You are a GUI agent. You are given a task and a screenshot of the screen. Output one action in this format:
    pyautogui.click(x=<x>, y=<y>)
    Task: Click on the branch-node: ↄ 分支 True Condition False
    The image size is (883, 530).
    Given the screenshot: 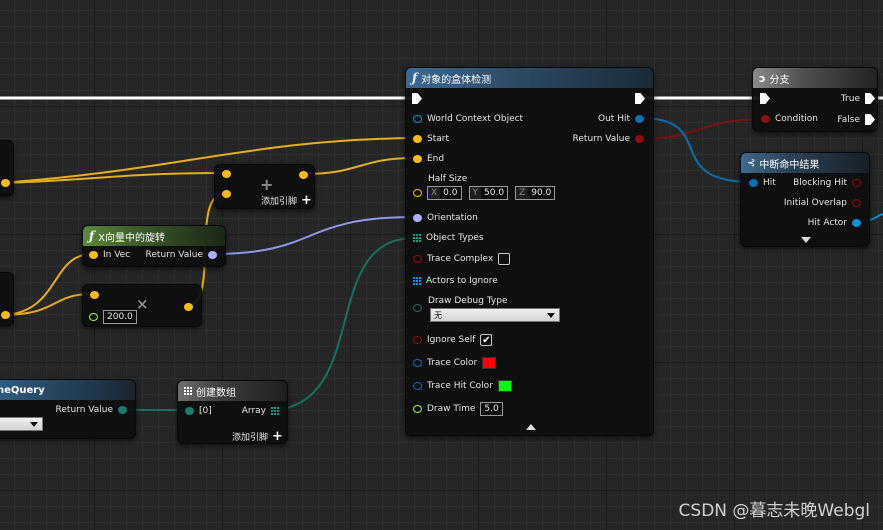 What is the action you would take?
    pyautogui.click(x=815, y=99)
    